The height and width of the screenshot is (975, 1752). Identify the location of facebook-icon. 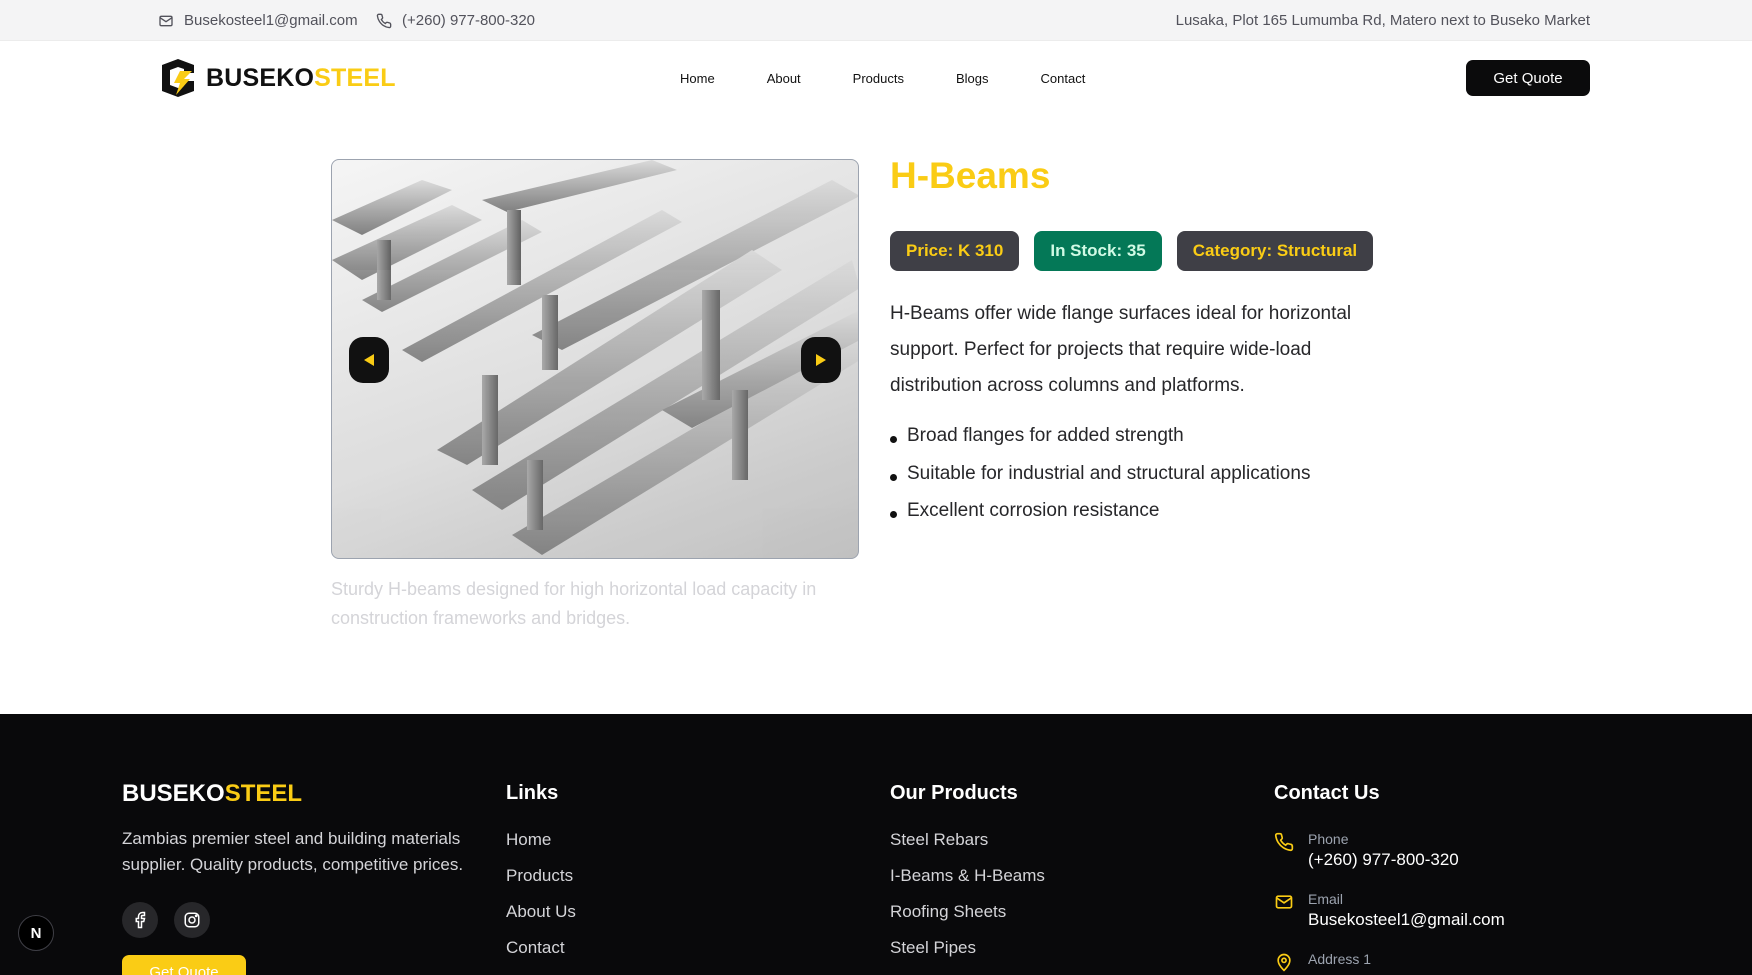
(140, 920).